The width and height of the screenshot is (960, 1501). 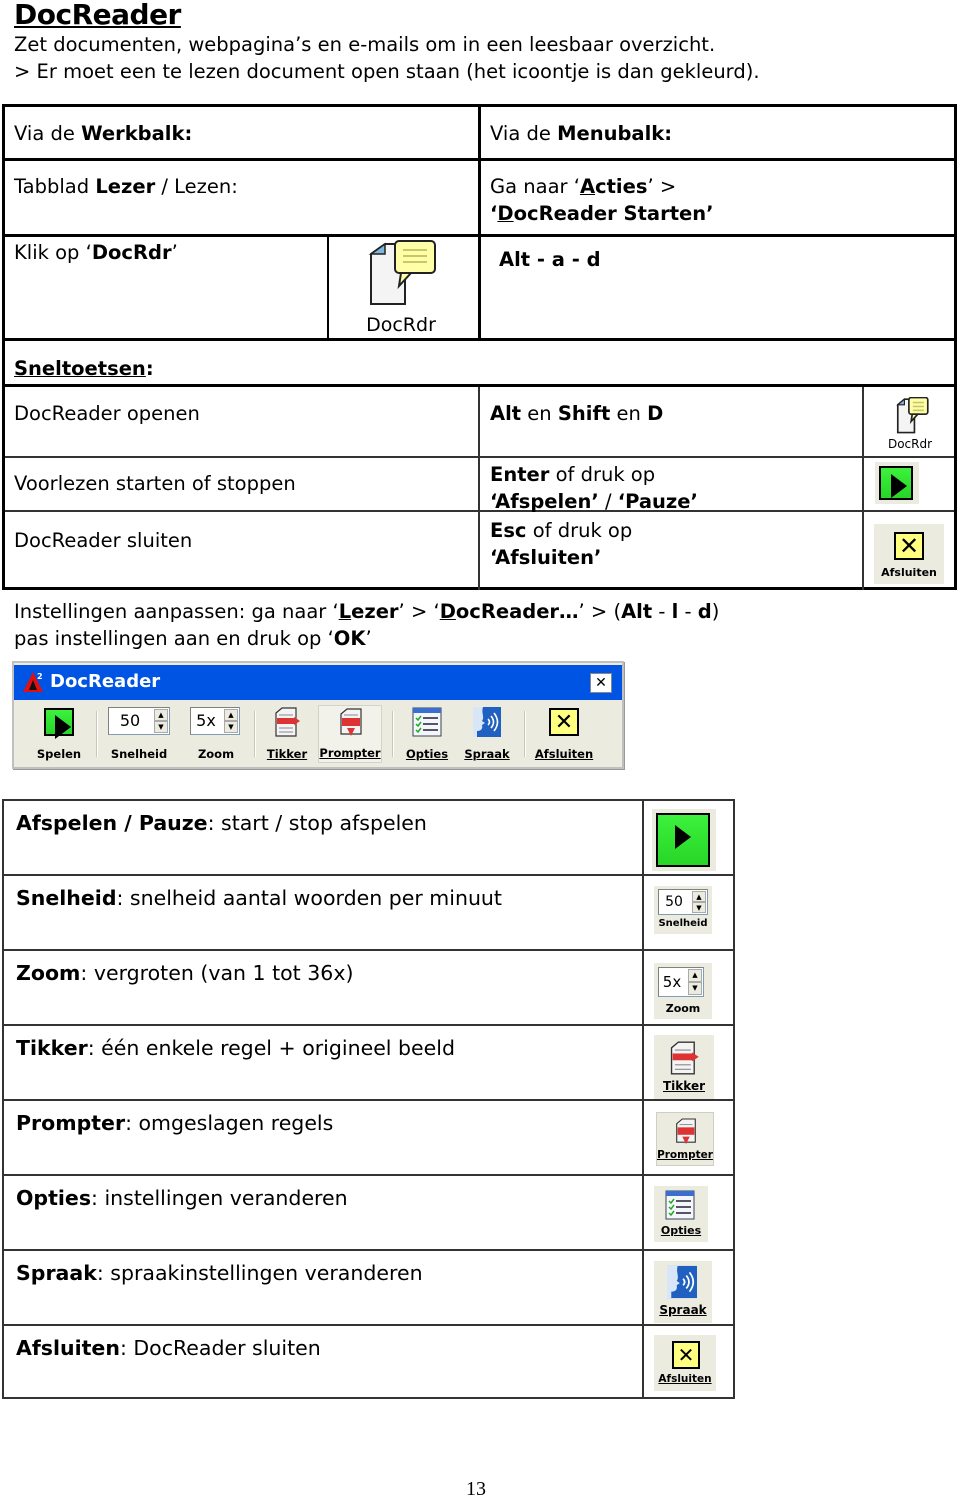 I want to click on prompter-sample-label: Prompter, so click(x=685, y=1155).